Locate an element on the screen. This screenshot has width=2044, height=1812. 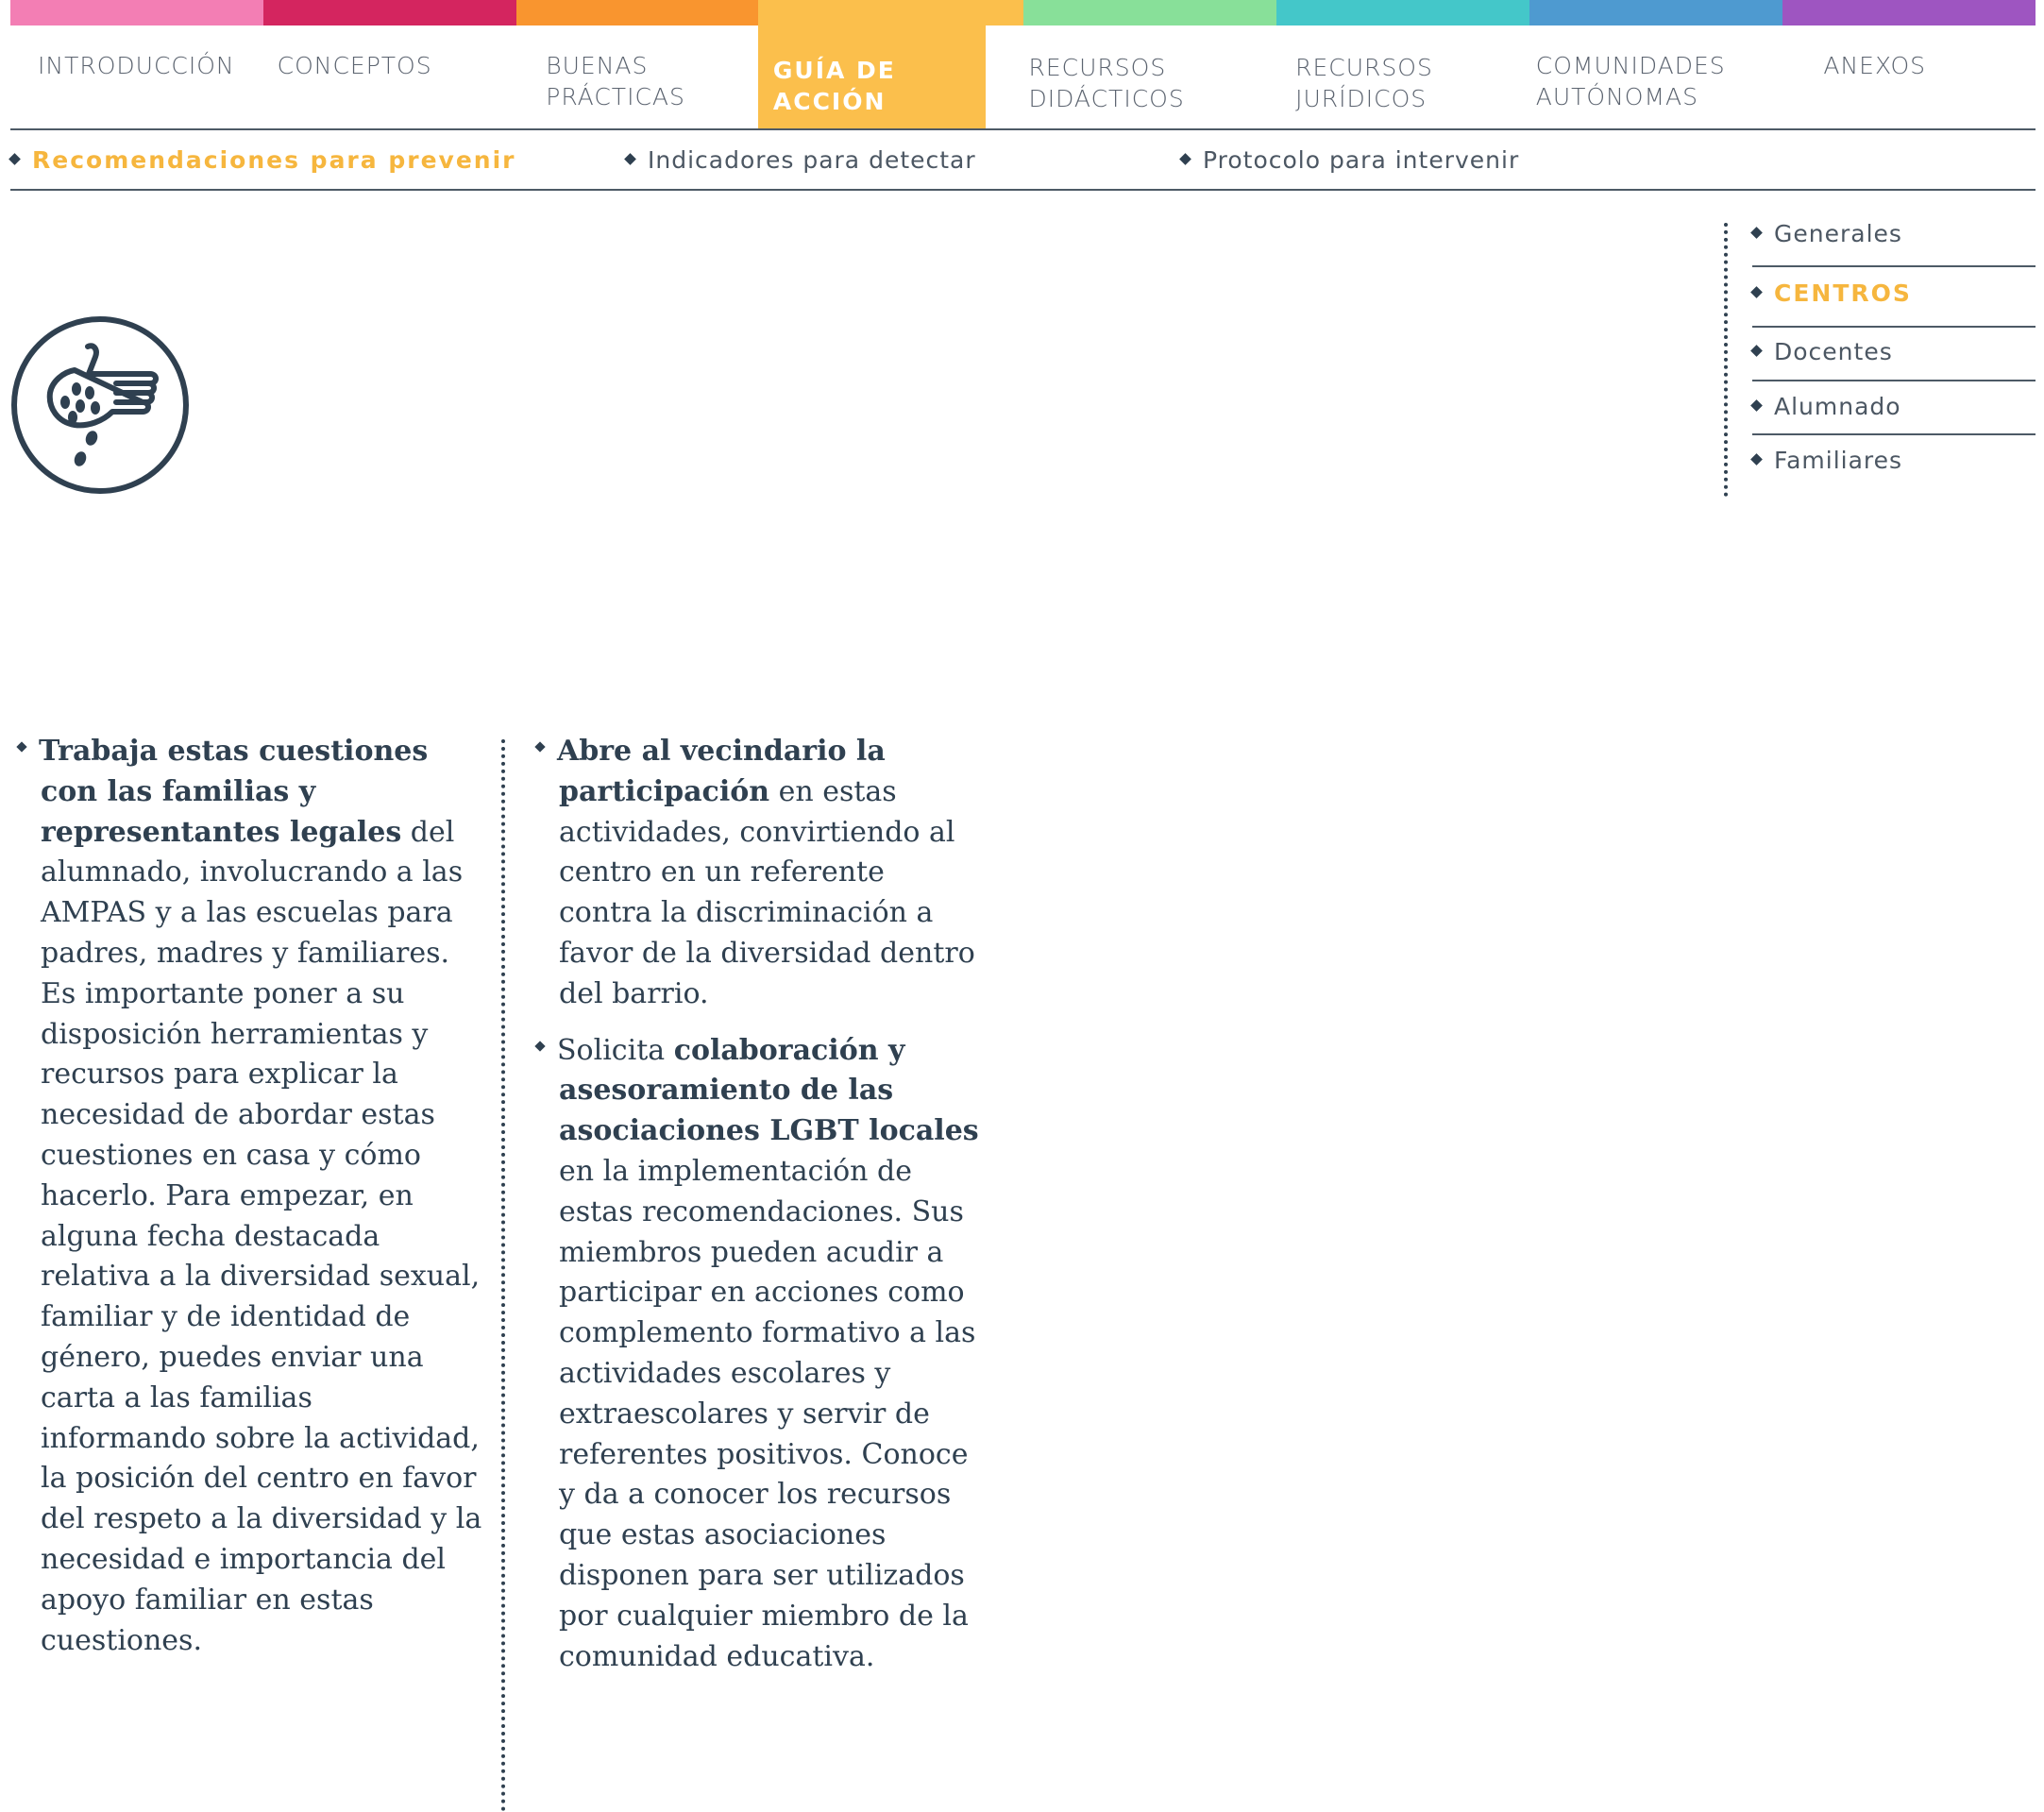
subnav-divider is located at coordinates (1023, 190).